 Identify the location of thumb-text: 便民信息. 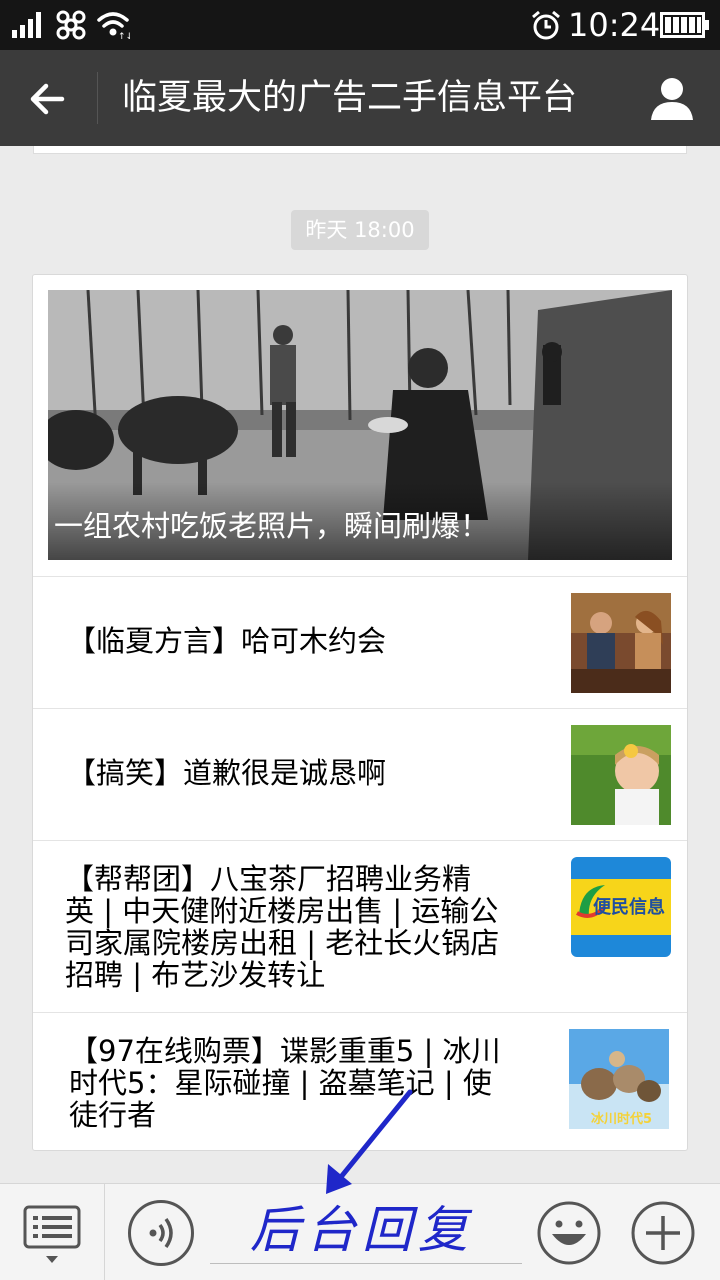
(629, 907).